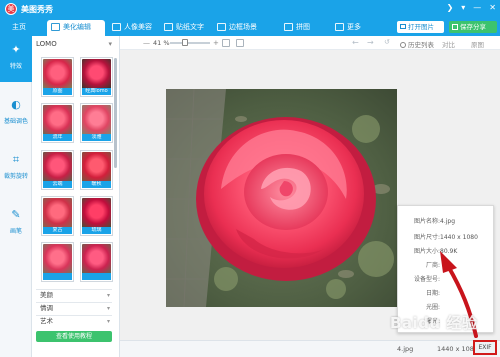  I want to click on open-image-button: 打开图片, so click(420, 27).